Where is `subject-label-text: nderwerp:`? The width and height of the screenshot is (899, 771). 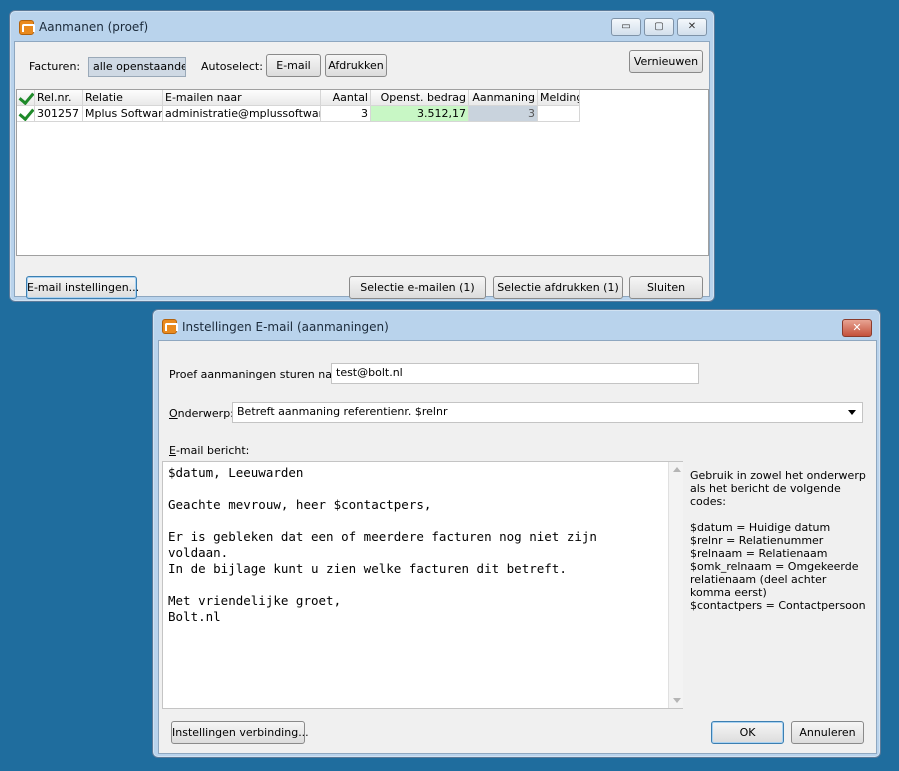
subject-label-text: nderwerp: is located at coordinates (205, 413).